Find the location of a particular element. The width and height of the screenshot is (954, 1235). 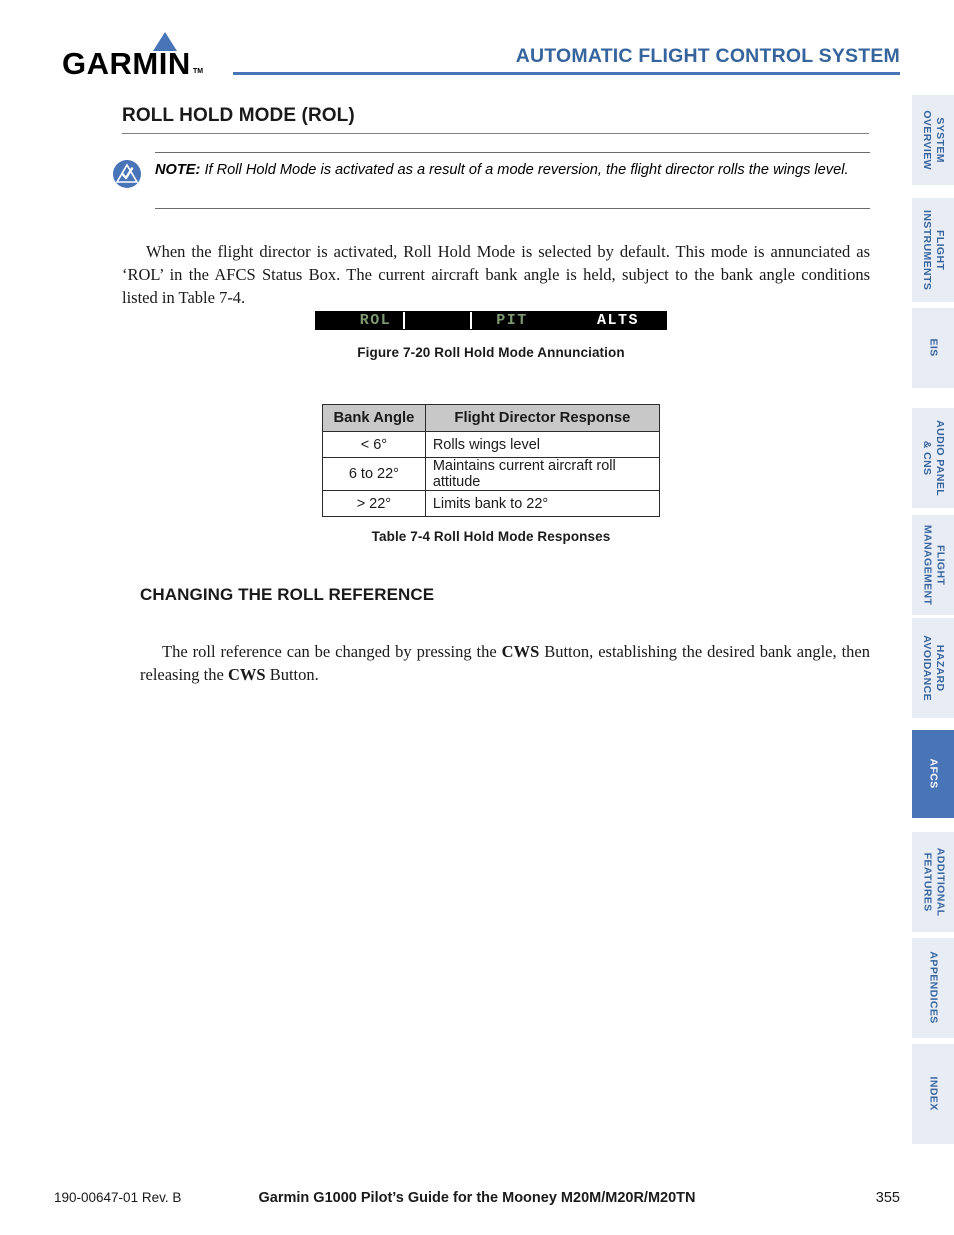

section-heading-divider is located at coordinates (495, 133).